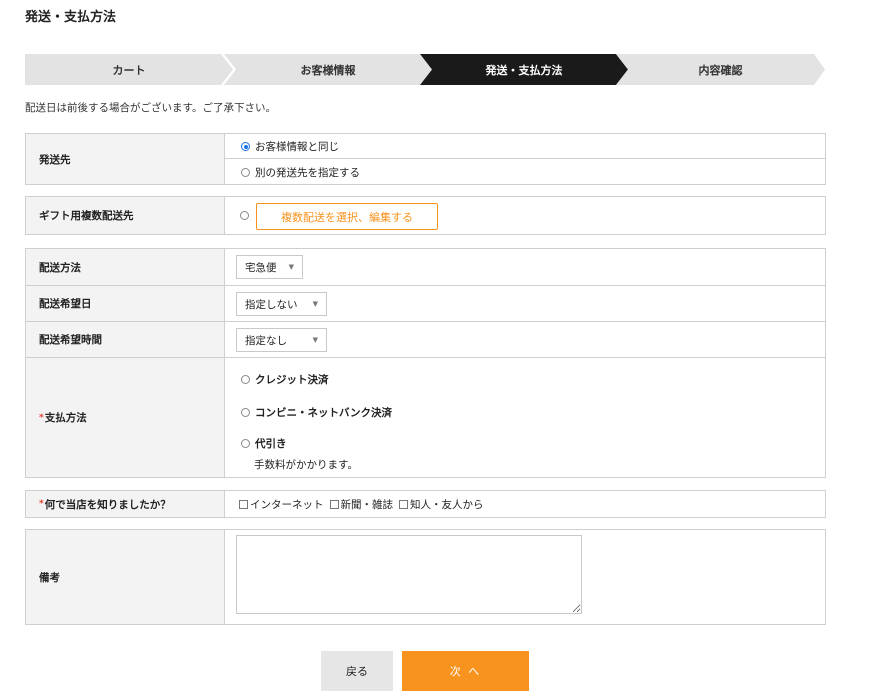  I want to click on page-title: 発送・支払方法, so click(71, 17).